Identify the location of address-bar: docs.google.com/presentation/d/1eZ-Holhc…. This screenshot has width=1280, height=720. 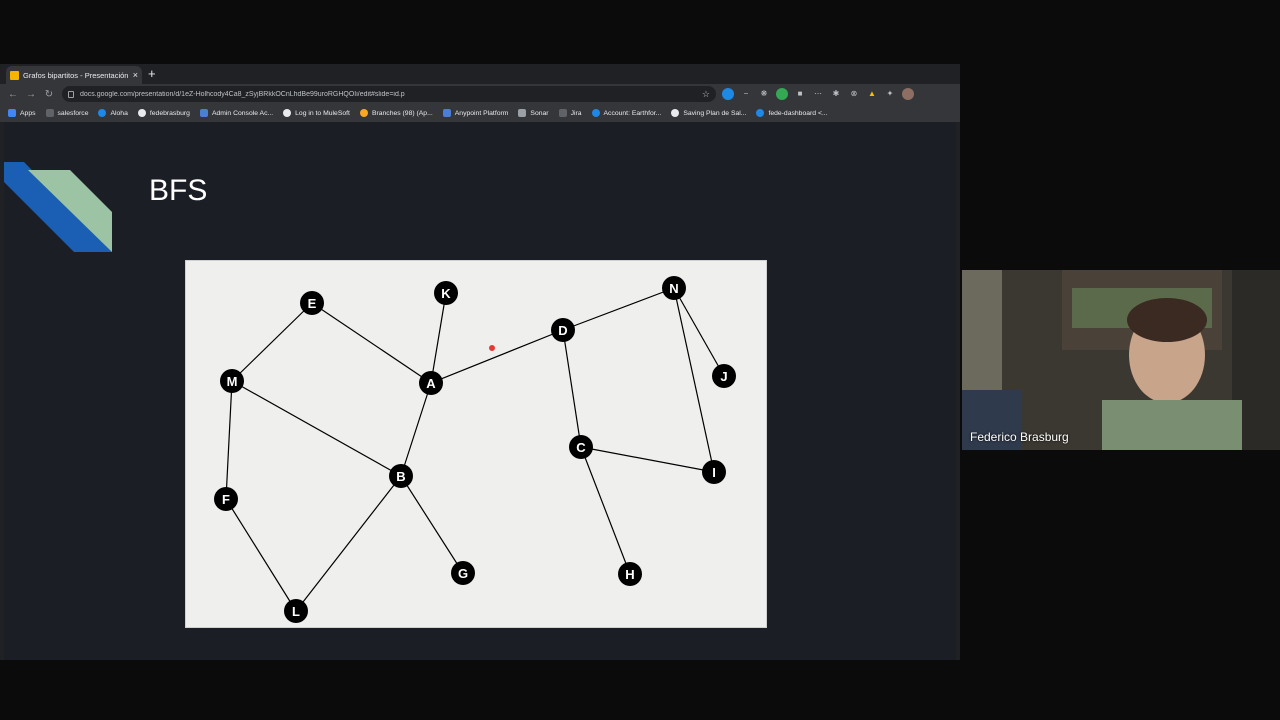
(389, 94).